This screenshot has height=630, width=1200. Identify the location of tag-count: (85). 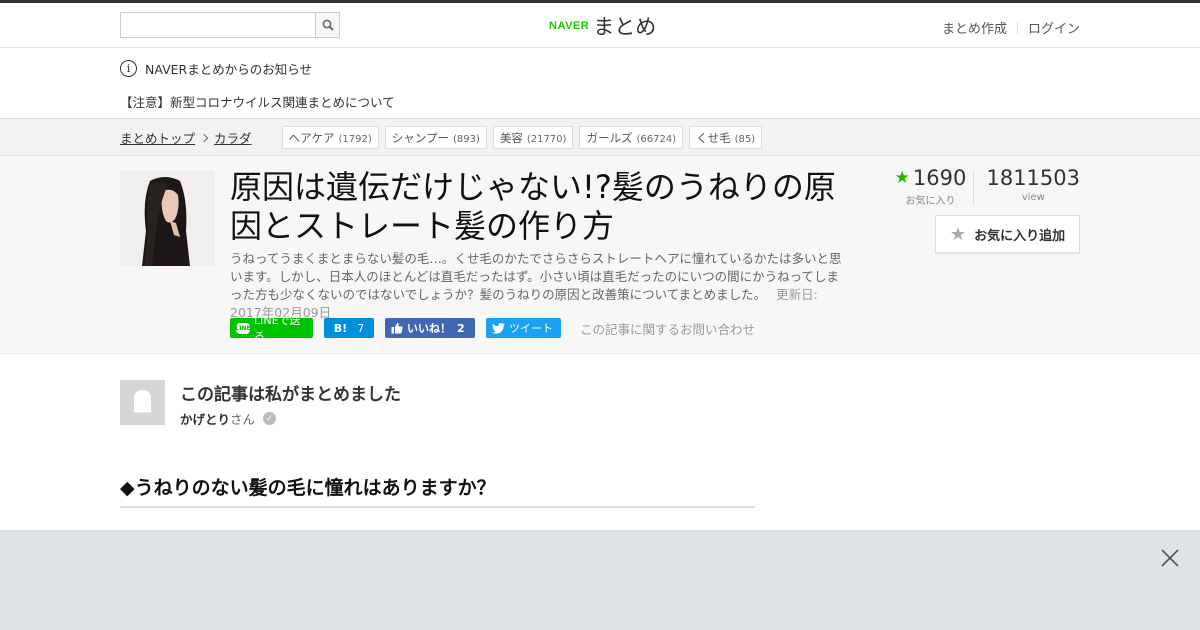
(745, 139).